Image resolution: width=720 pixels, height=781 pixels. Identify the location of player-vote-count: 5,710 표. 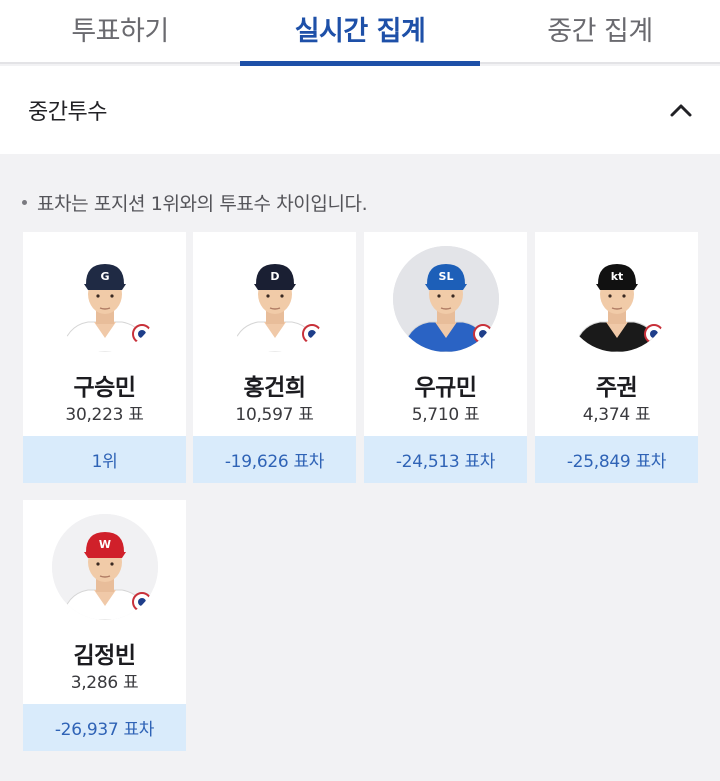
(445, 415).